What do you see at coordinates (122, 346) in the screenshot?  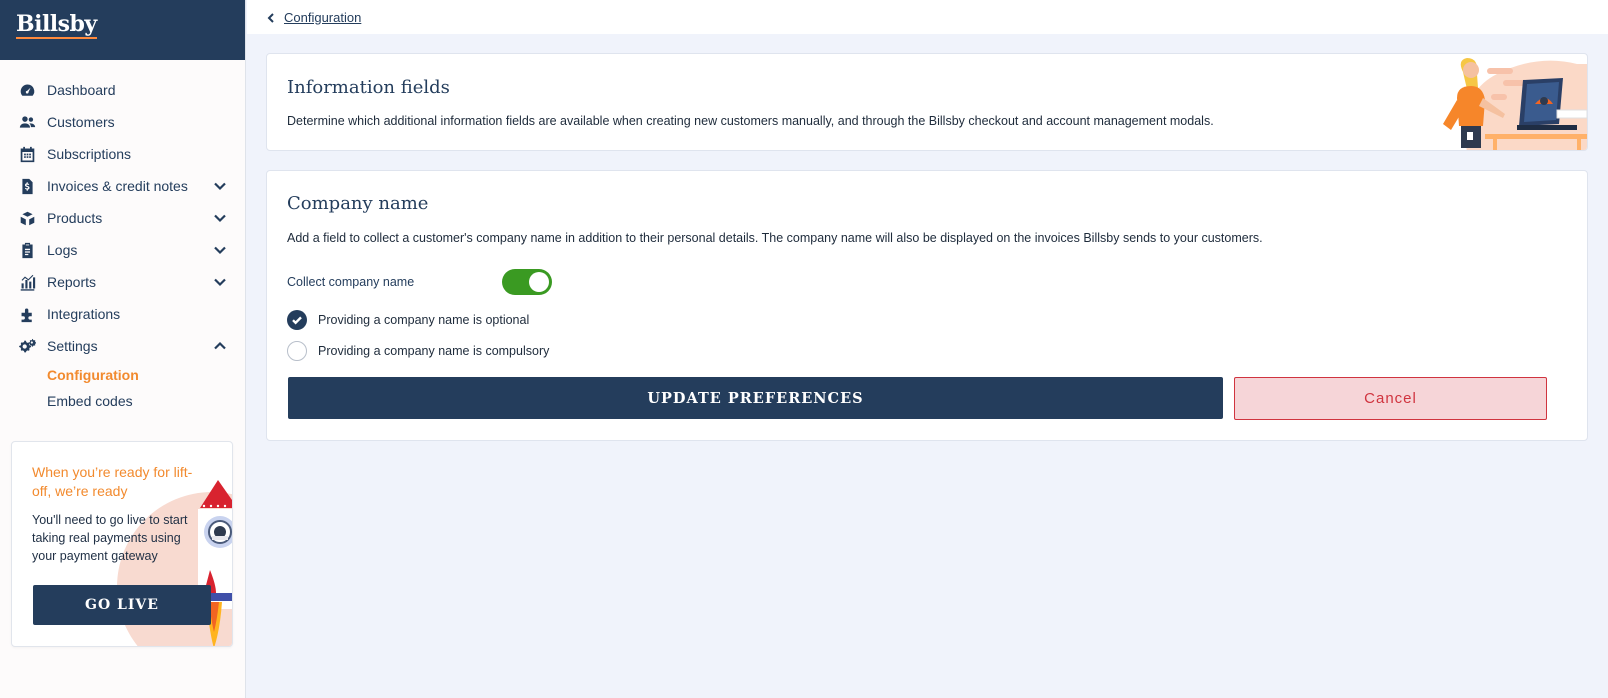 I see `sidebar-item-settings: Settings` at bounding box center [122, 346].